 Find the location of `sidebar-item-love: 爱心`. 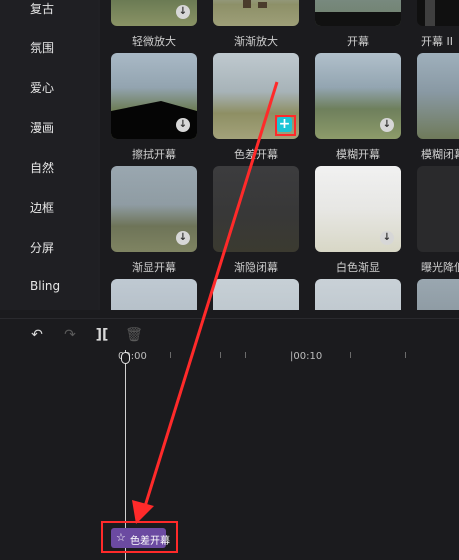

sidebar-item-love: 爱心 is located at coordinates (42, 87).